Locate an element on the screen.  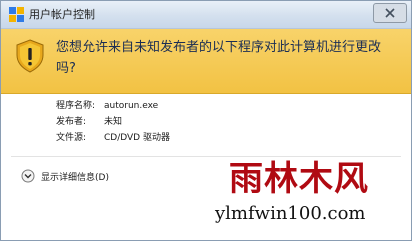
uac-shield-warning-icon is located at coordinates (30, 56).